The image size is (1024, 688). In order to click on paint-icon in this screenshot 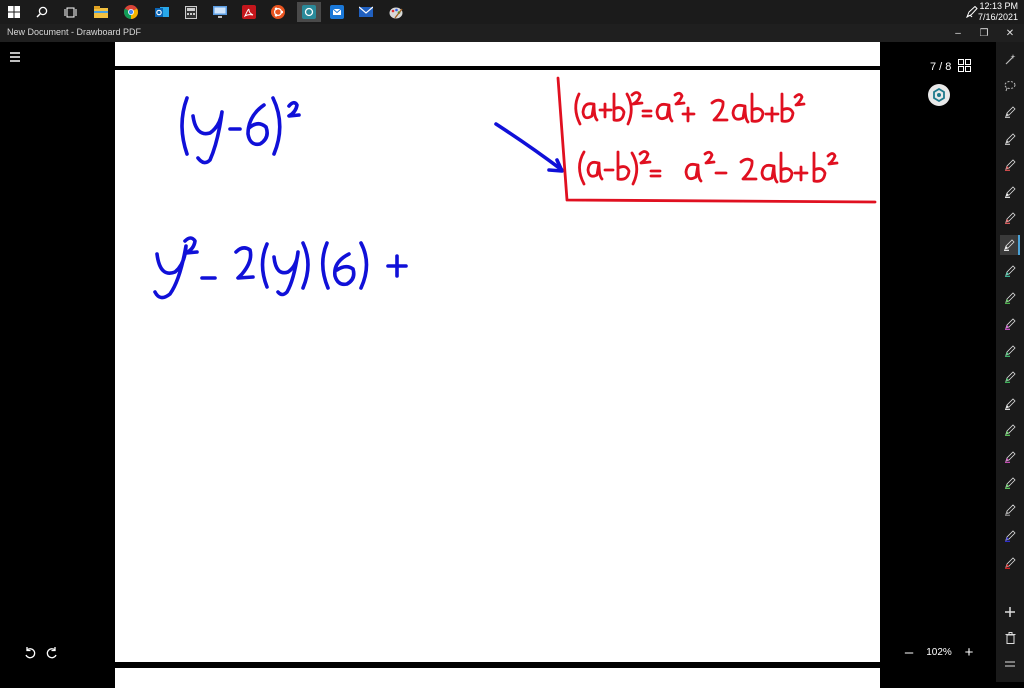, I will do `click(396, 12)`.